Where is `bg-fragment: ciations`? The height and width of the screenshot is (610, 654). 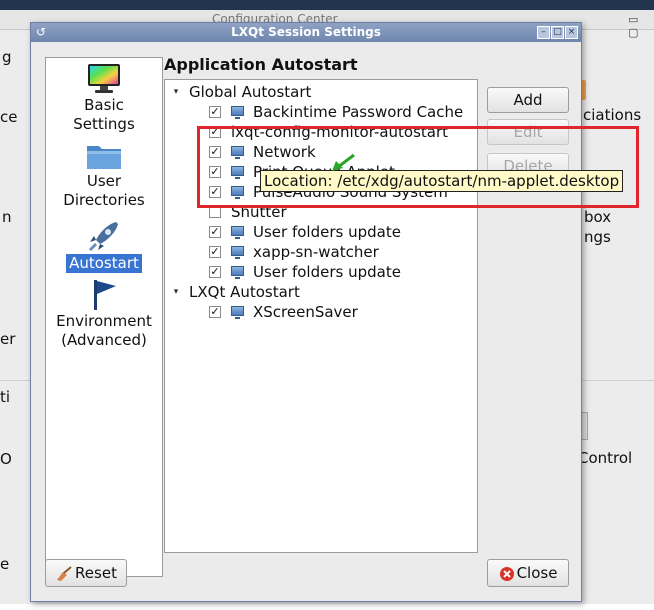
bg-fragment: ciations is located at coordinates (612, 115).